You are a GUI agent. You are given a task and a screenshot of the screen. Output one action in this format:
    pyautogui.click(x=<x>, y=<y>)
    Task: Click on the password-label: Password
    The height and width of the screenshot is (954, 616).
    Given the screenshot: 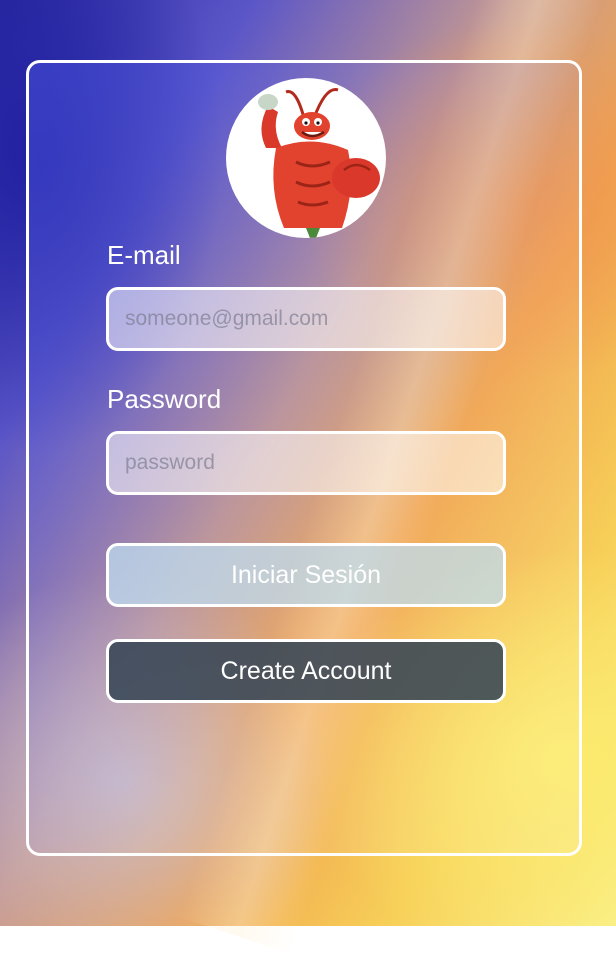 What is the action you would take?
    pyautogui.click(x=164, y=399)
    